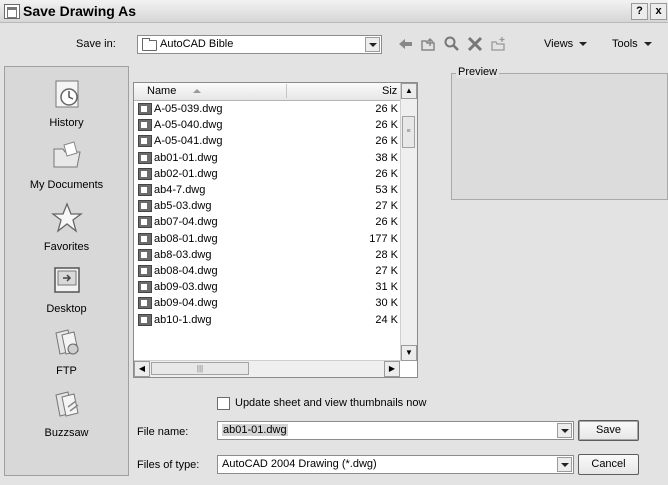  Describe the element at coordinates (180, 190) in the screenshot. I see `file-name: ab4-7.dwg` at that location.